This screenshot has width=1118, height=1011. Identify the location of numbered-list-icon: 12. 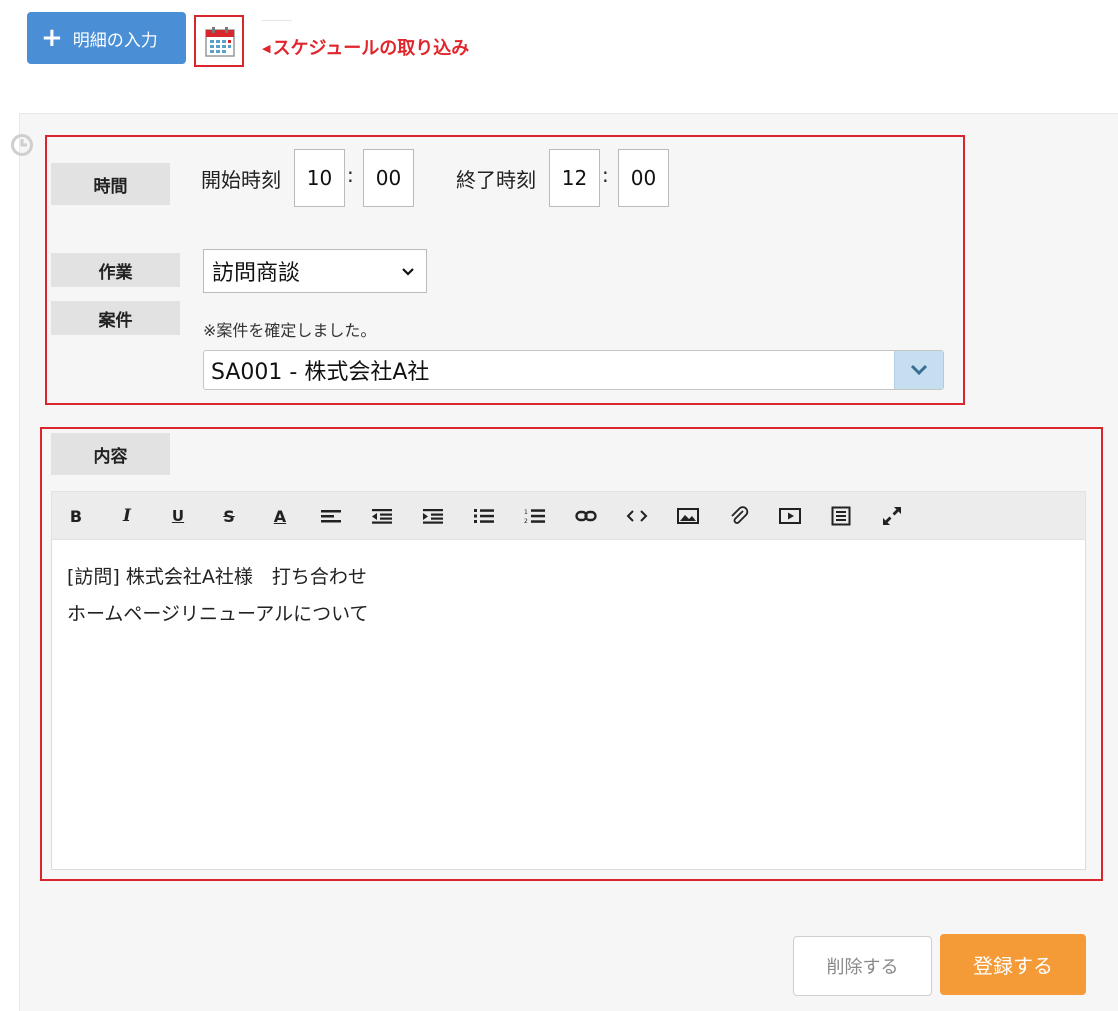
(535, 516).